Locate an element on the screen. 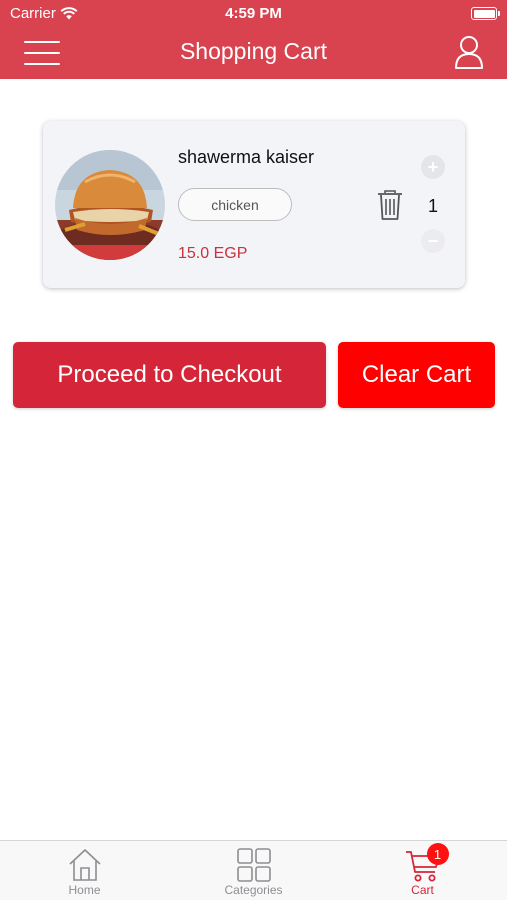  tab-categories: Categories is located at coordinates (253, 870).